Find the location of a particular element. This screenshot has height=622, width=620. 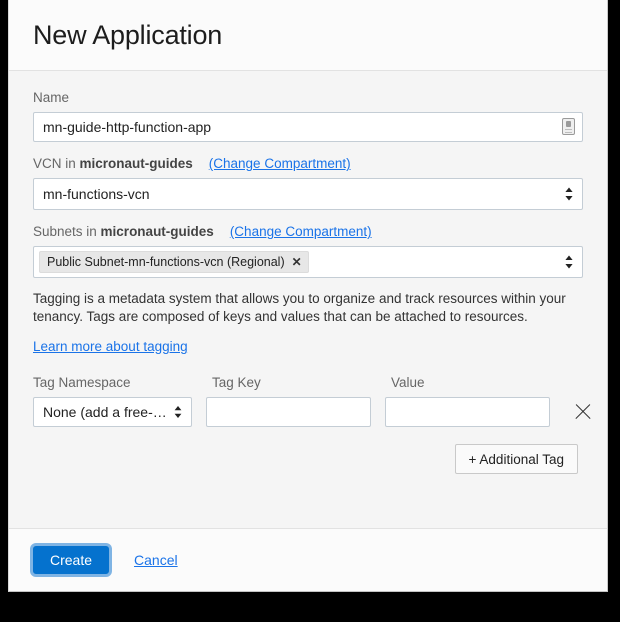

learn-more-tagging-link: Learn more about tagging is located at coordinates (110, 346).